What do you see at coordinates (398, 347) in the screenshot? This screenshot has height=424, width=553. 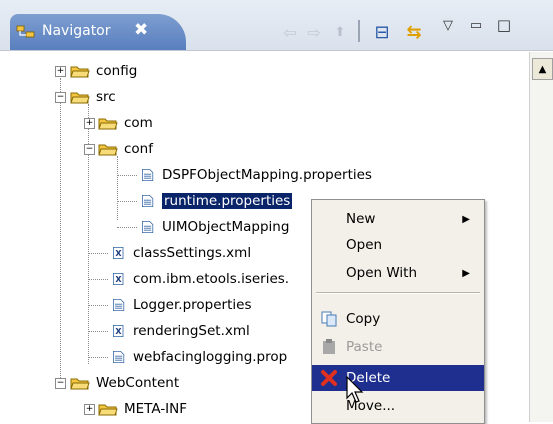 I see `menu-item-paste: Paste` at bounding box center [398, 347].